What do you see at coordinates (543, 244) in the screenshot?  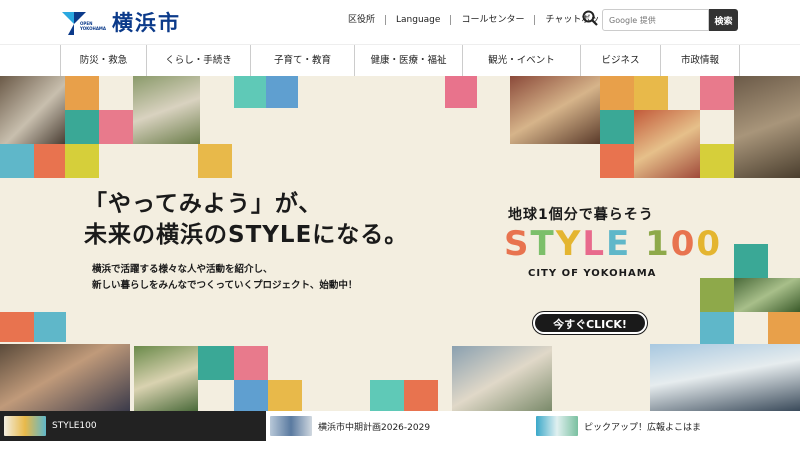 I see `logo-char: T` at bounding box center [543, 244].